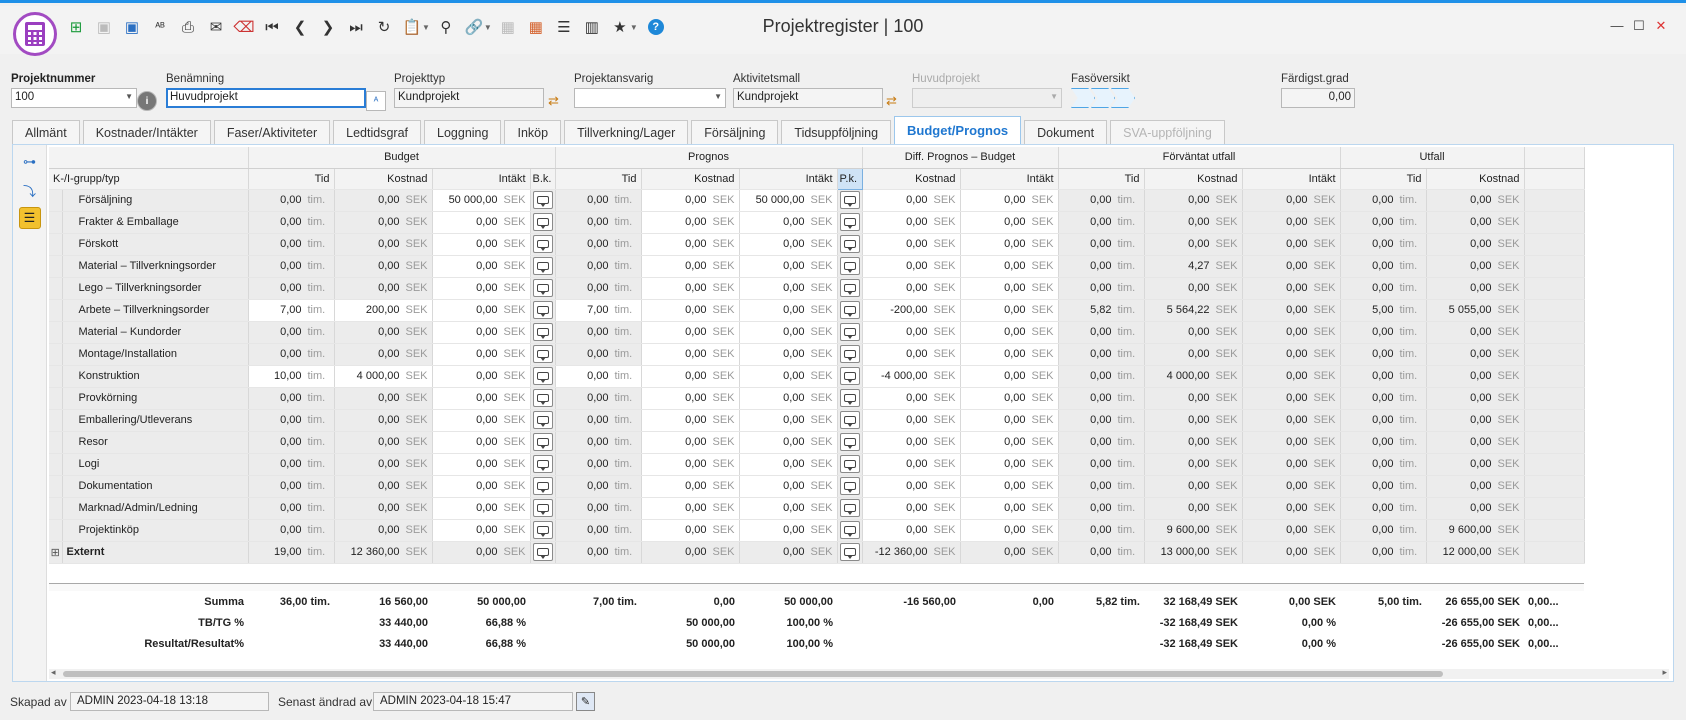 The width and height of the screenshot is (1686, 720). Describe the element at coordinates (291, 179) in the screenshot. I see `col-header-tid: Tid` at that location.